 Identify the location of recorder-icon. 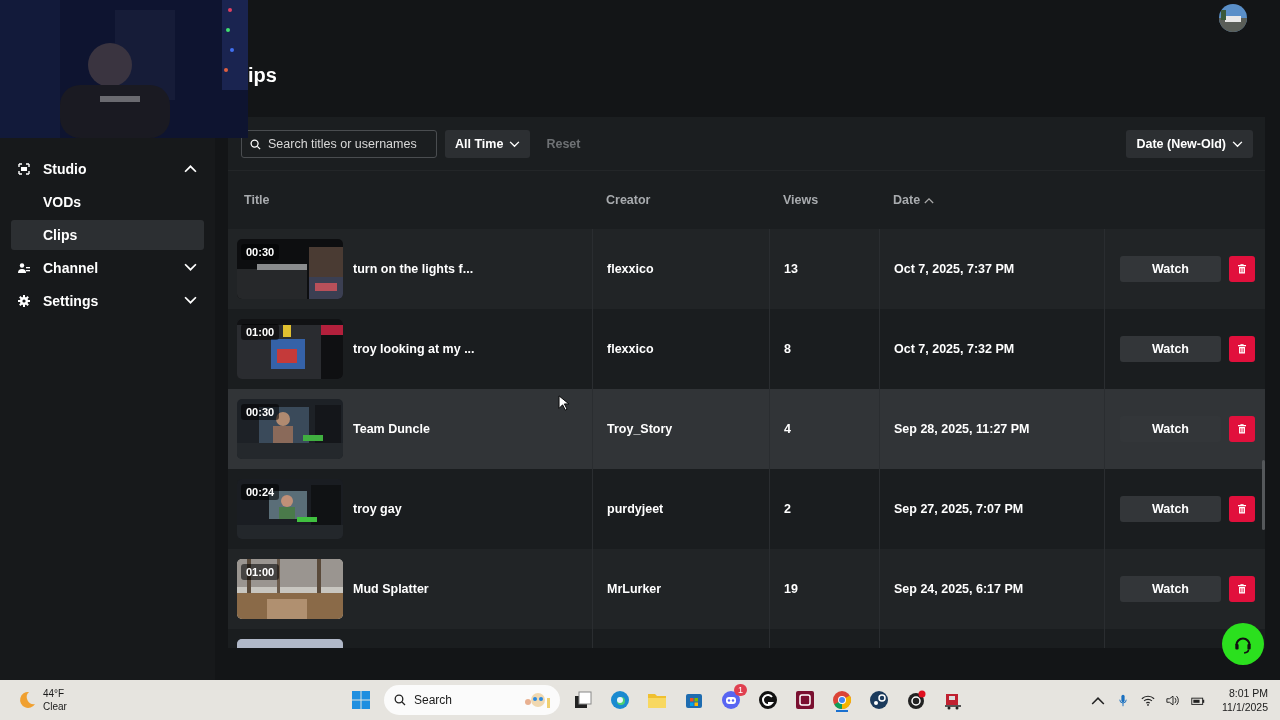
(916, 700).